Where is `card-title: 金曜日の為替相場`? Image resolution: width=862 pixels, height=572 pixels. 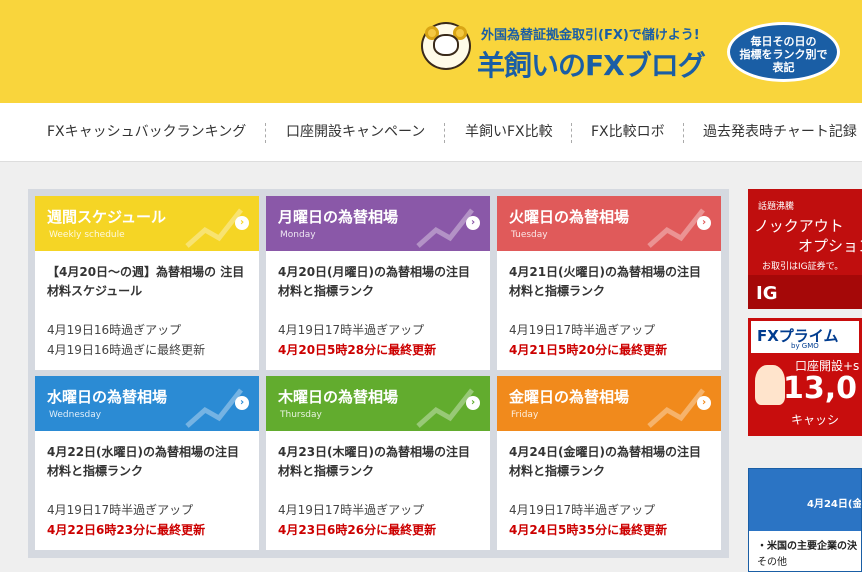 card-title: 金曜日の為替相場 is located at coordinates (569, 397).